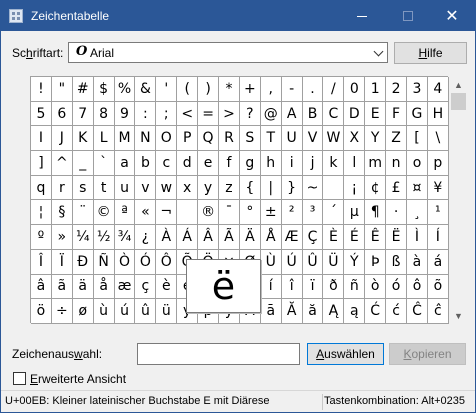 The height and width of the screenshot is (413, 476). What do you see at coordinates (83, 287) in the screenshot?
I see `char-cell: ä` at bounding box center [83, 287].